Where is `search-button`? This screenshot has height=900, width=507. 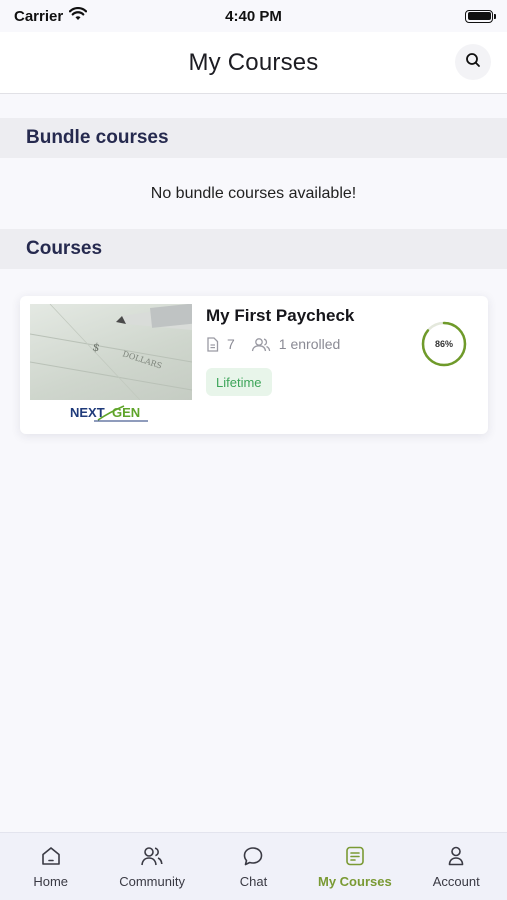
search-button is located at coordinates (473, 62).